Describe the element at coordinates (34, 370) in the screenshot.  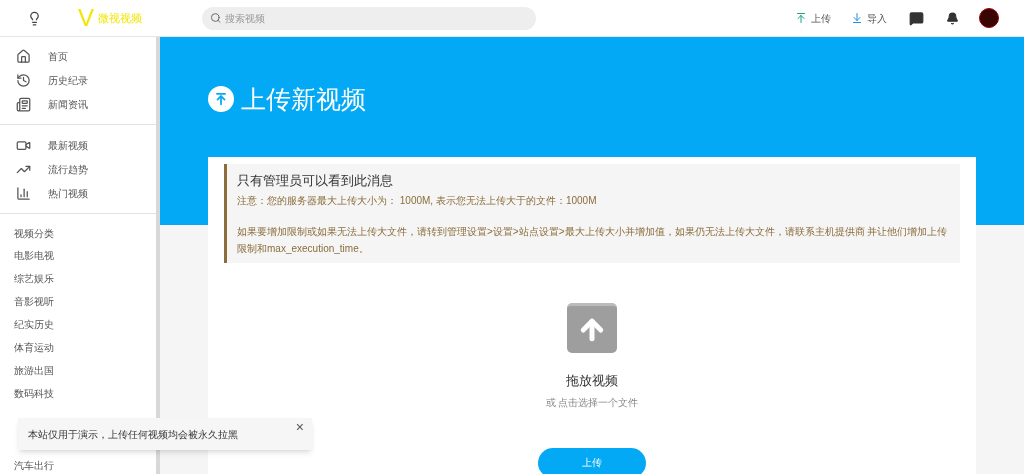
I see `category-item: 旅游出国` at that location.